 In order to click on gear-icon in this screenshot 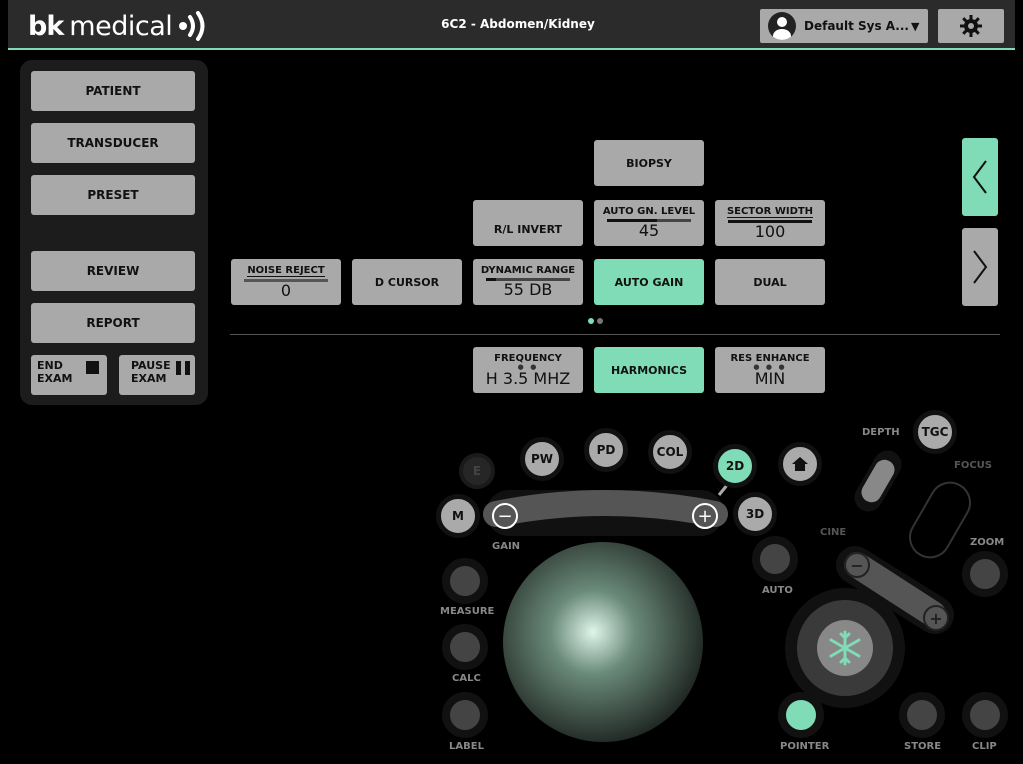, I will do `click(971, 26)`.